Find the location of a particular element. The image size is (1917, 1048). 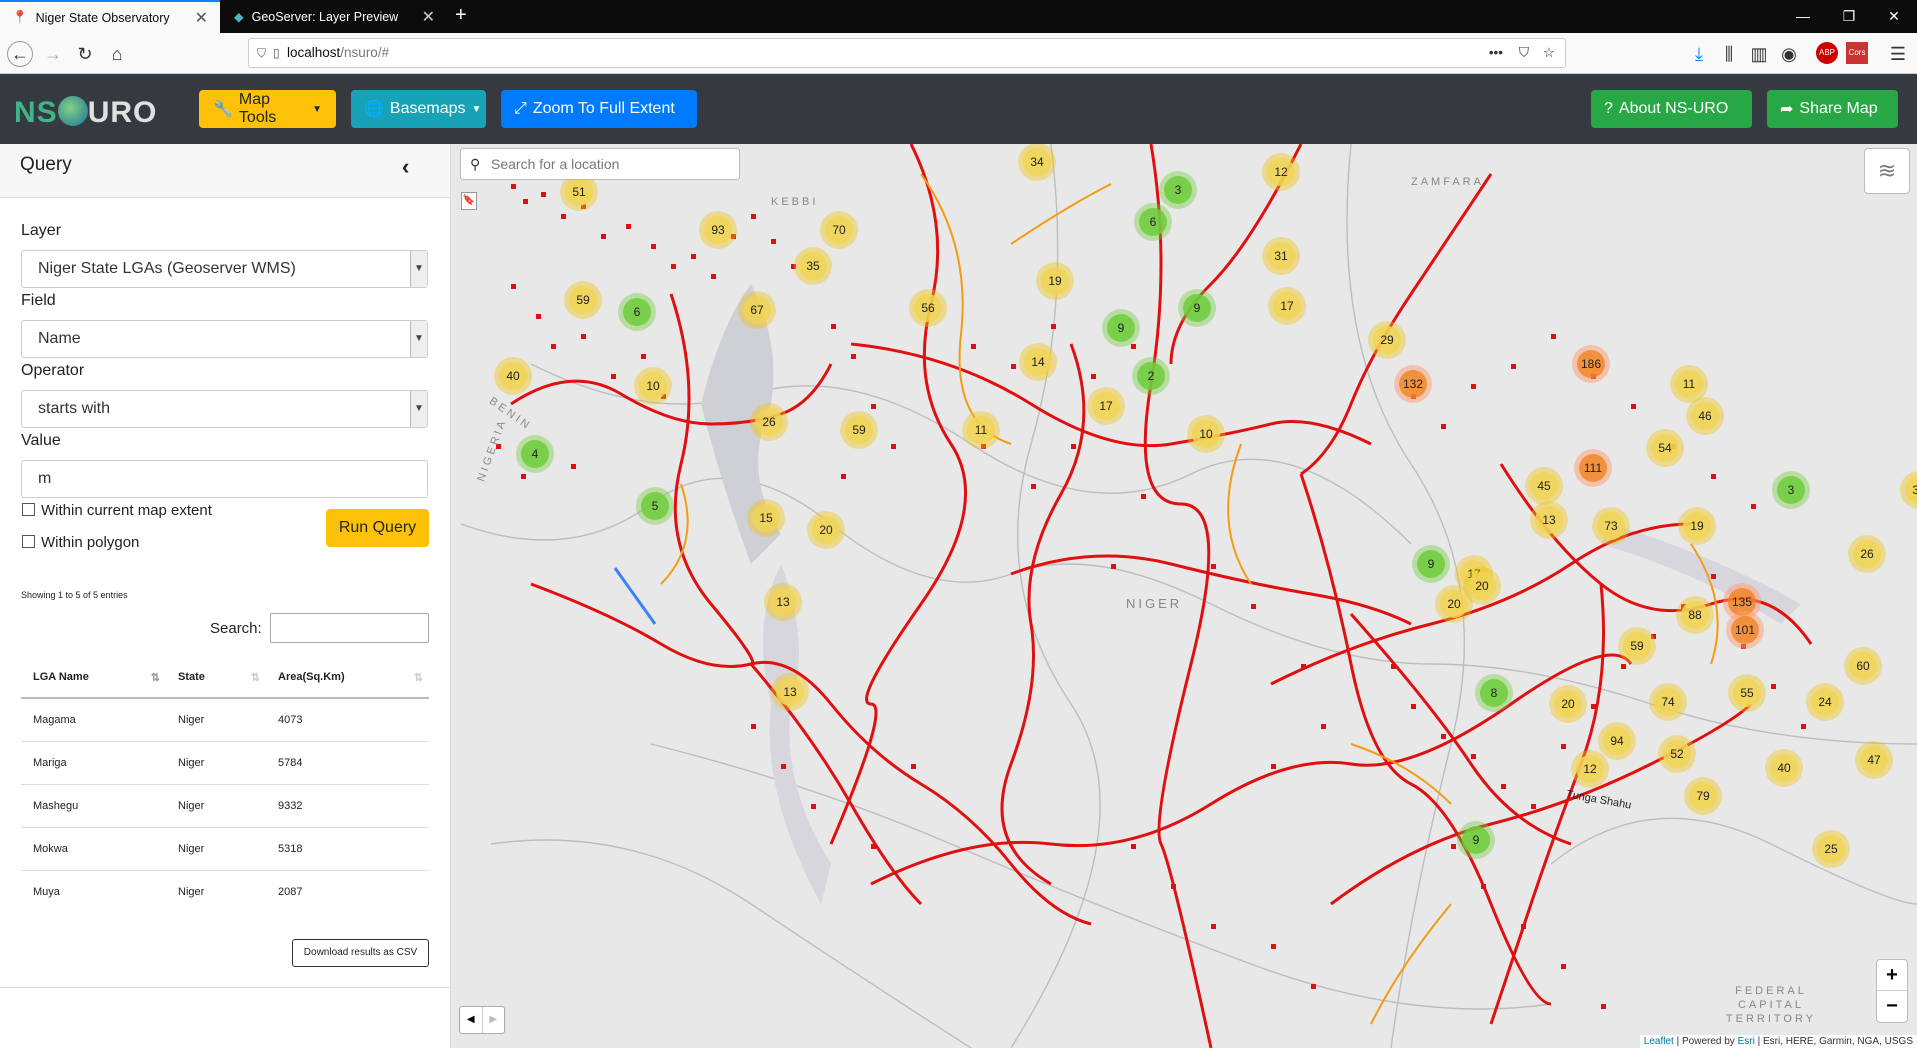

cluster-marker: 35 is located at coordinates (813, 266).